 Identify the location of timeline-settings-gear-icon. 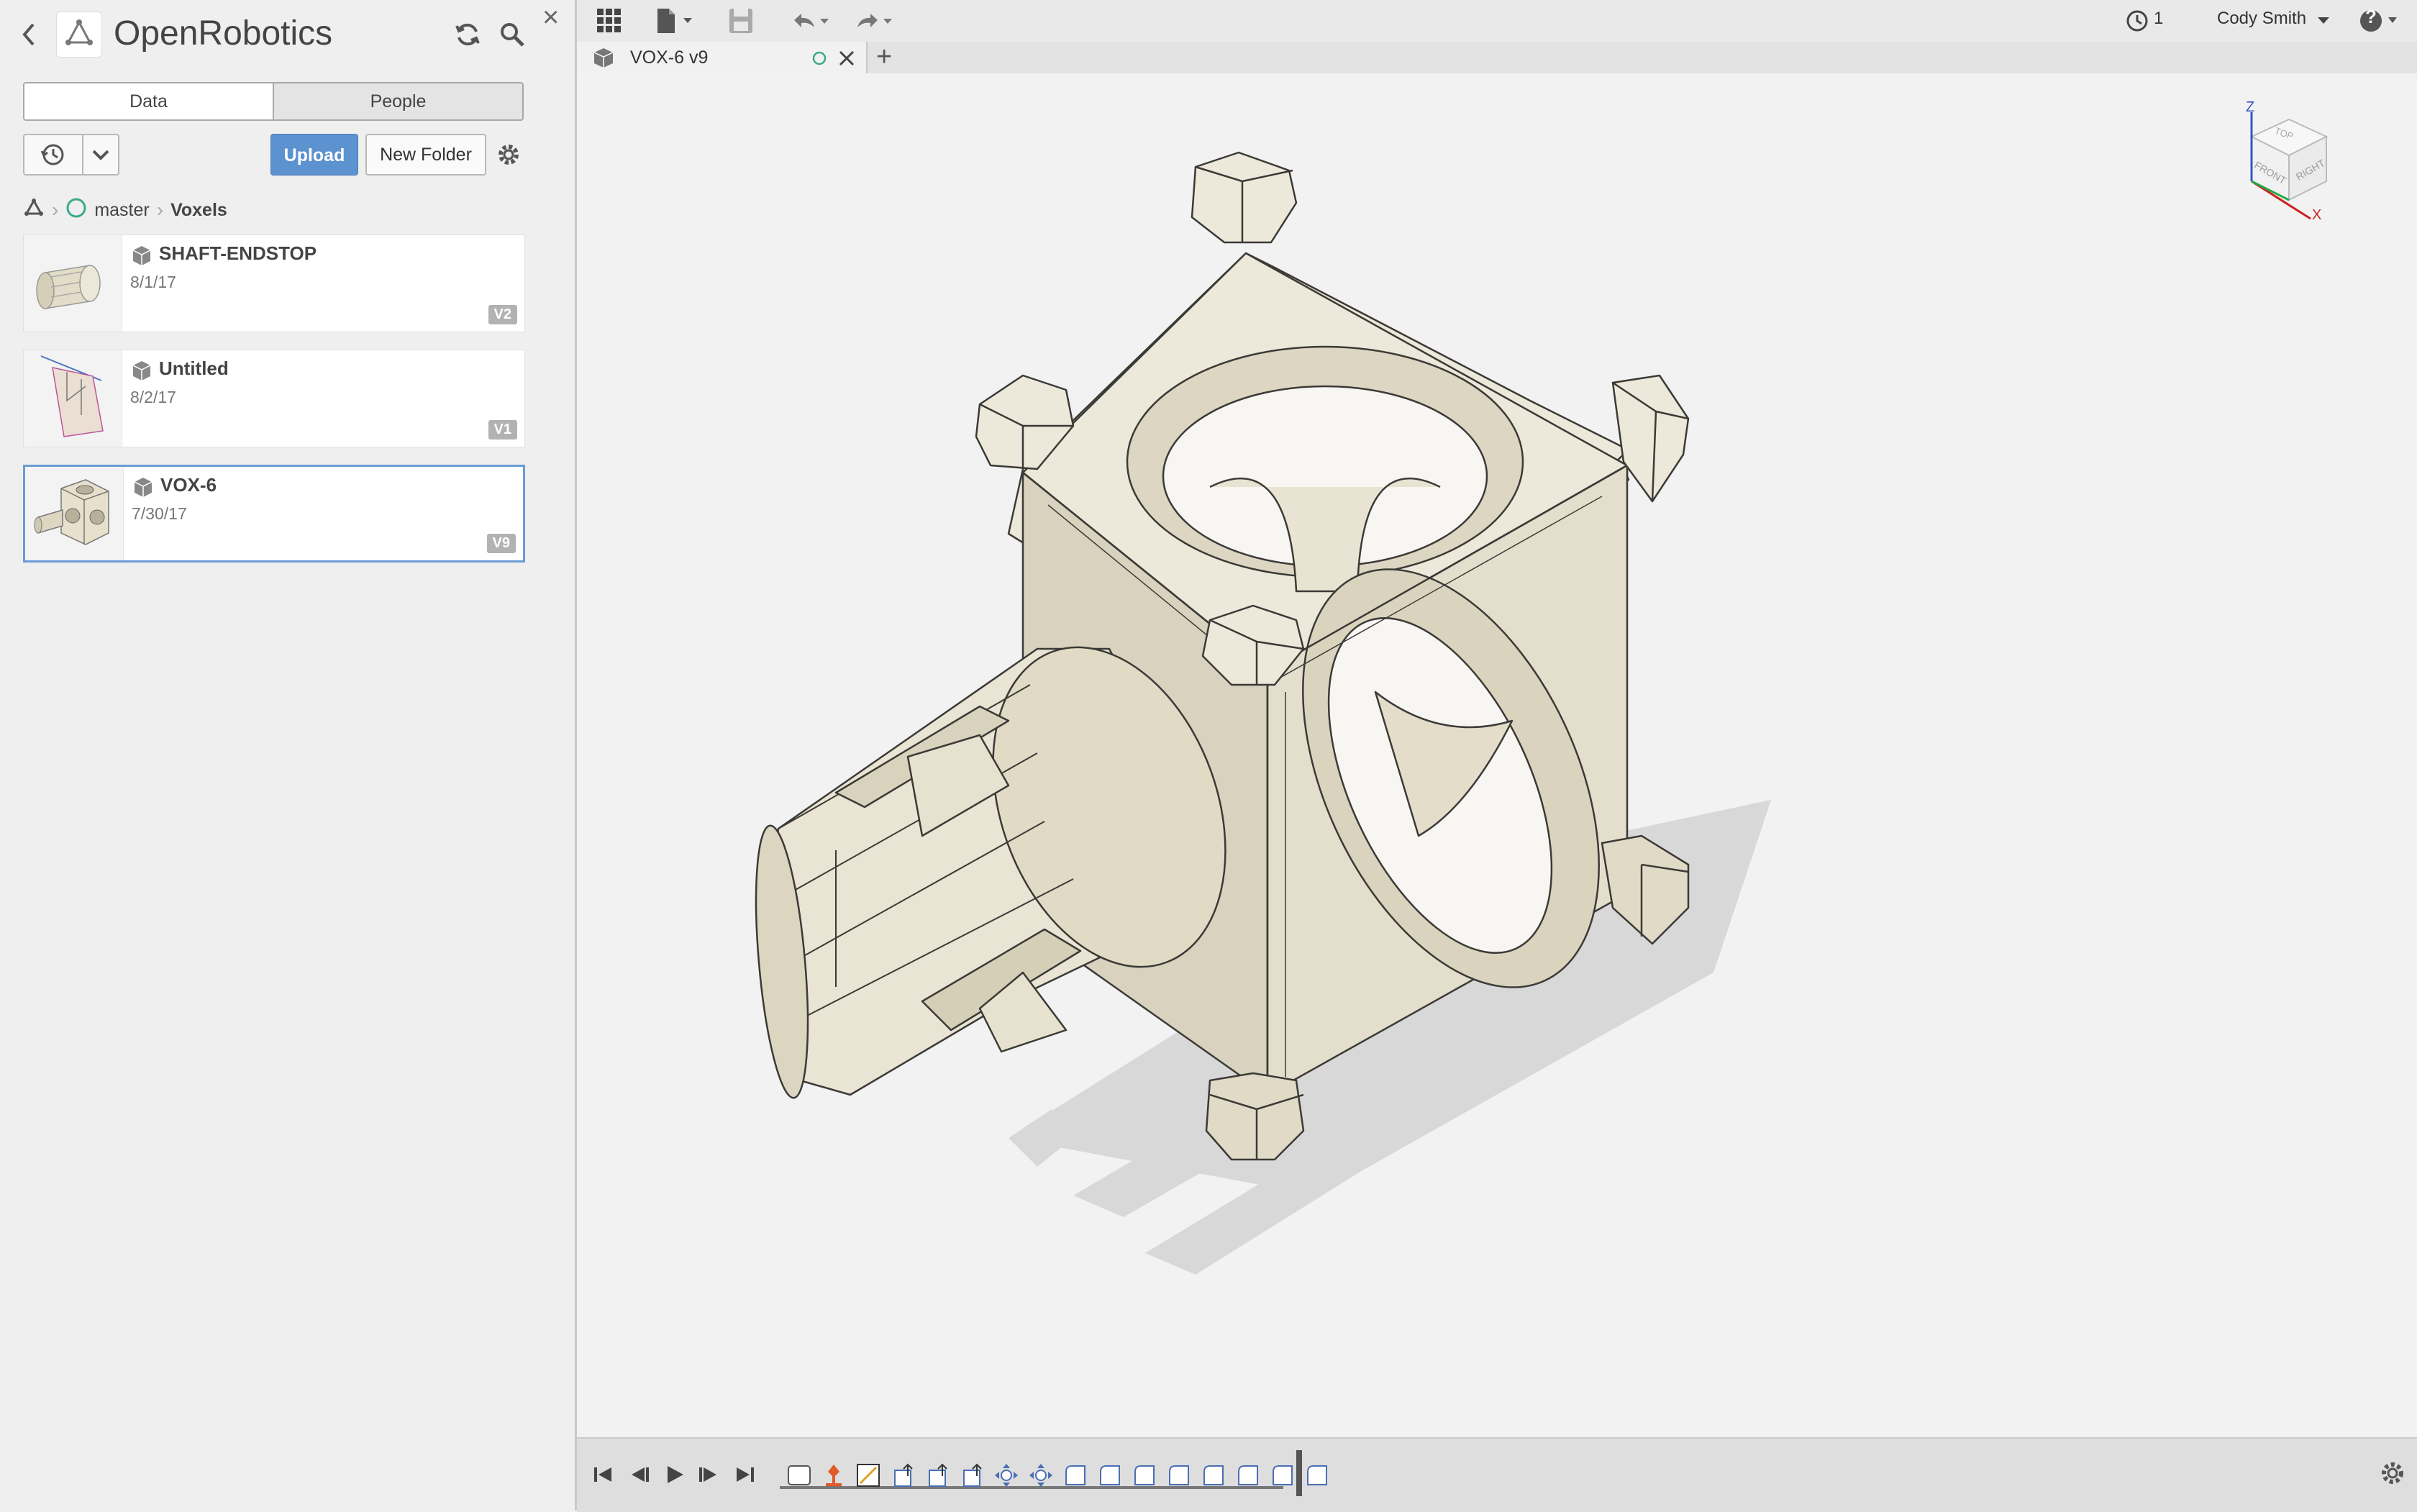
(2392, 1473).